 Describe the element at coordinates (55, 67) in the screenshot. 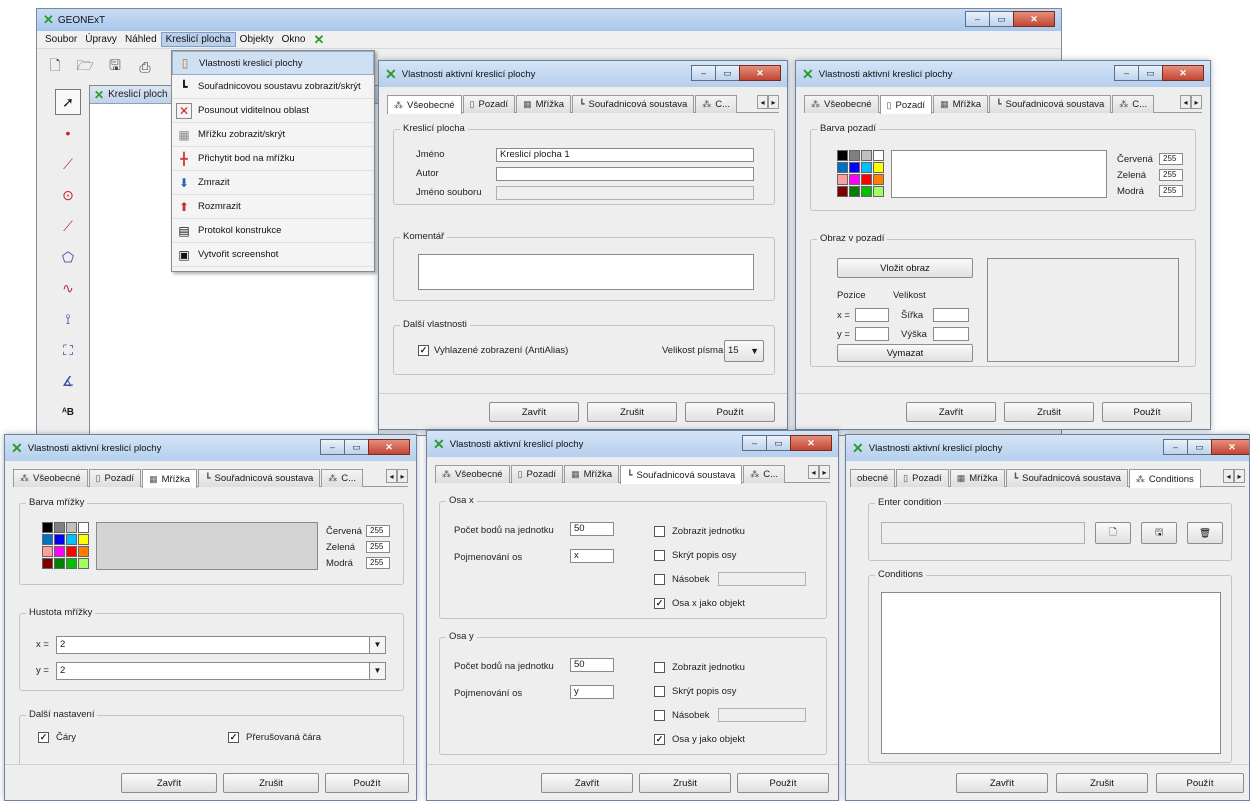

I see `new-file-icon: 🗋` at that location.